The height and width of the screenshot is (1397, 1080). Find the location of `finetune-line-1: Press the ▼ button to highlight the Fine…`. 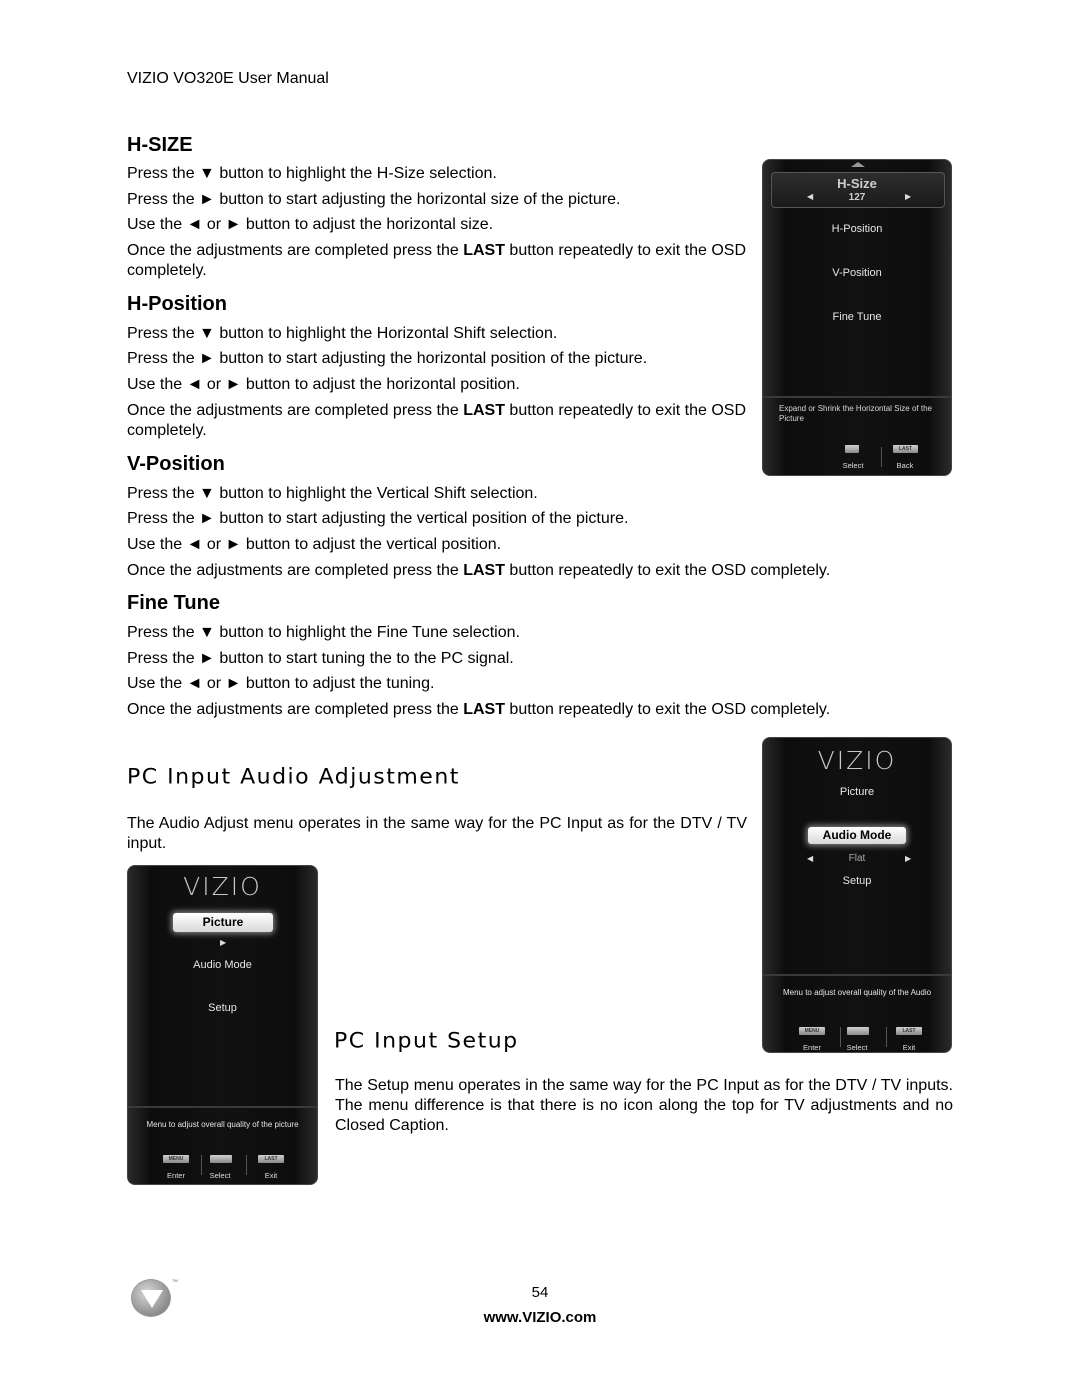

finetune-line-1: Press the ▼ button to highlight the Fine… is located at coordinates (323, 632).